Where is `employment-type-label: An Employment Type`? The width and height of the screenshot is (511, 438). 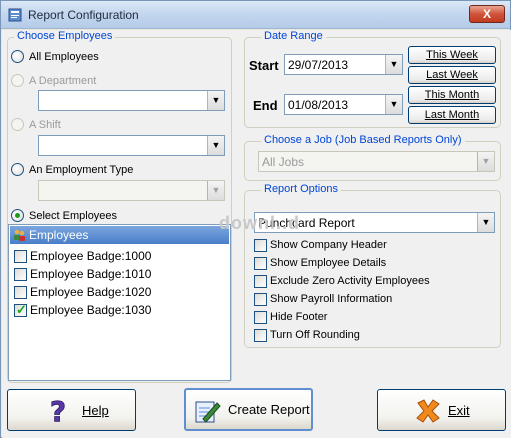
employment-type-label: An Employment Type is located at coordinates (81, 170).